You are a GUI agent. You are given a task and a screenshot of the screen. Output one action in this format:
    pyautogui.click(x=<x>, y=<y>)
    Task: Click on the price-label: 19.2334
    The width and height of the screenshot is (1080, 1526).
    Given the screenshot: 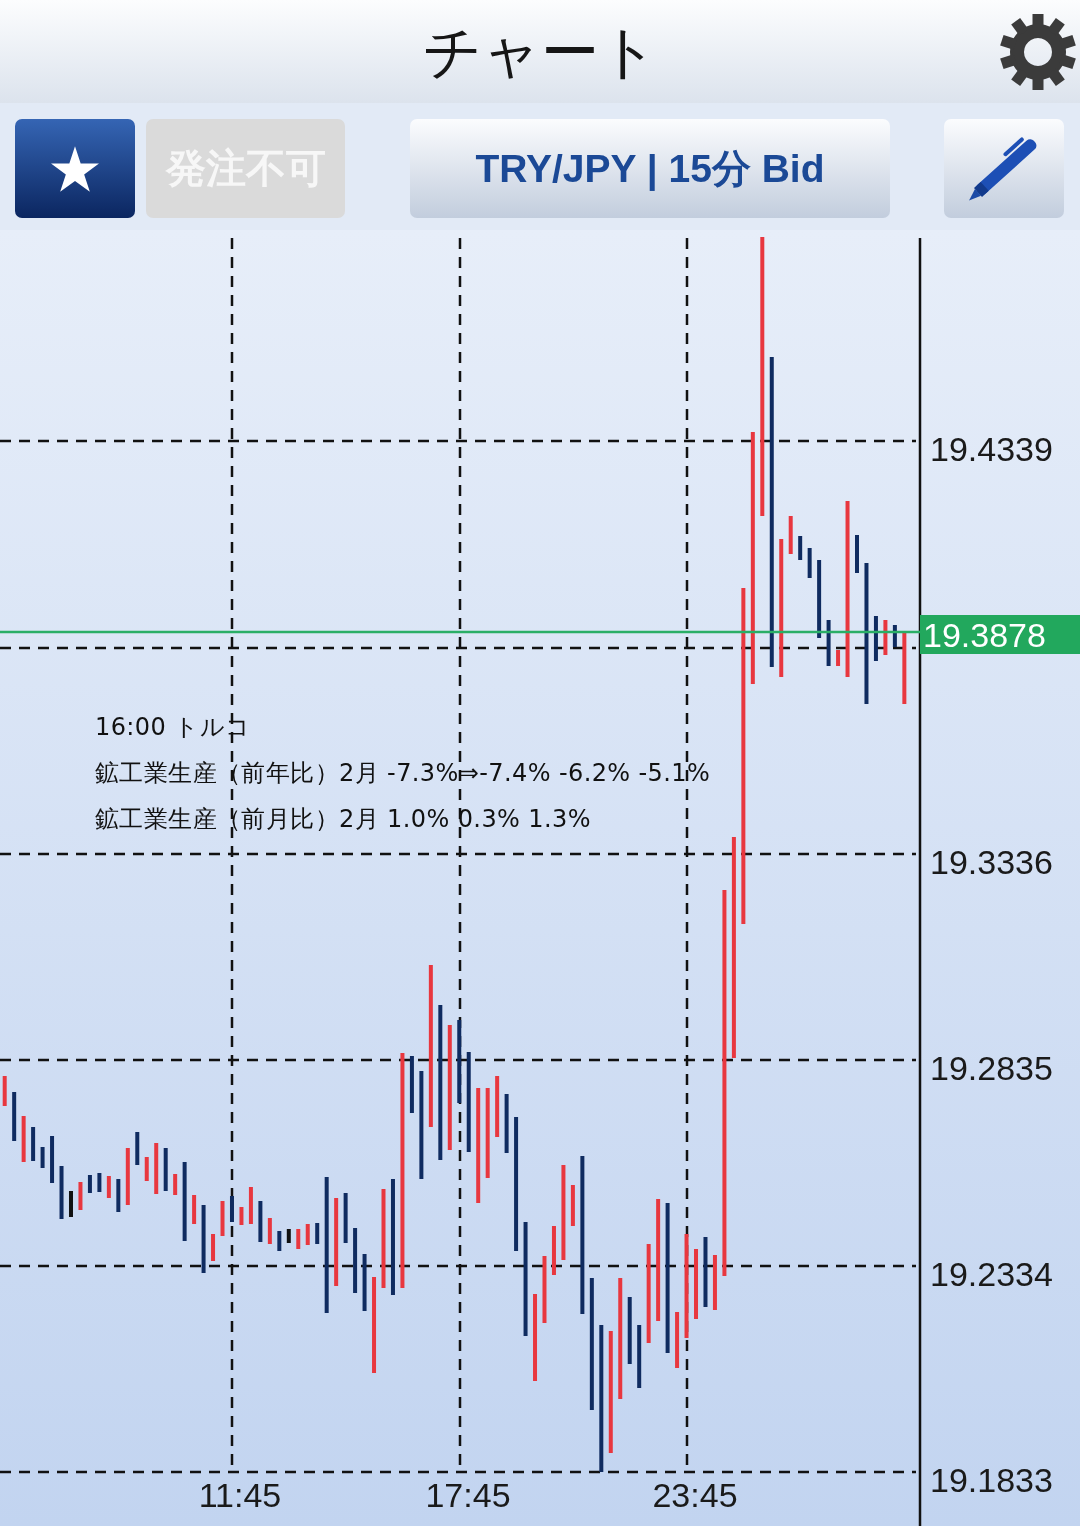 What is the action you would take?
    pyautogui.click(x=991, y=1274)
    